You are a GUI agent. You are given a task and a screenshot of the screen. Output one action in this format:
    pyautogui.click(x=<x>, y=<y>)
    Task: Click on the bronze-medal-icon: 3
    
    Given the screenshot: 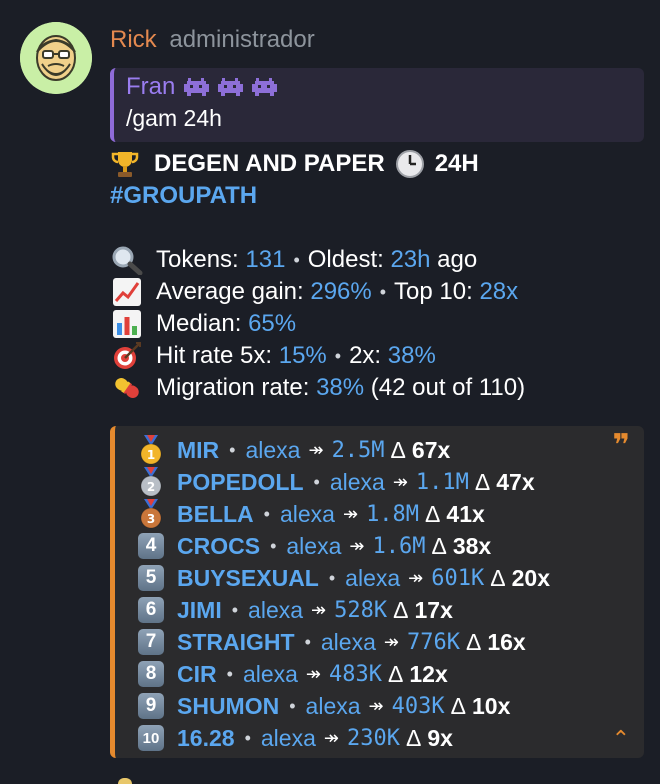 What is the action you would take?
    pyautogui.click(x=151, y=514)
    